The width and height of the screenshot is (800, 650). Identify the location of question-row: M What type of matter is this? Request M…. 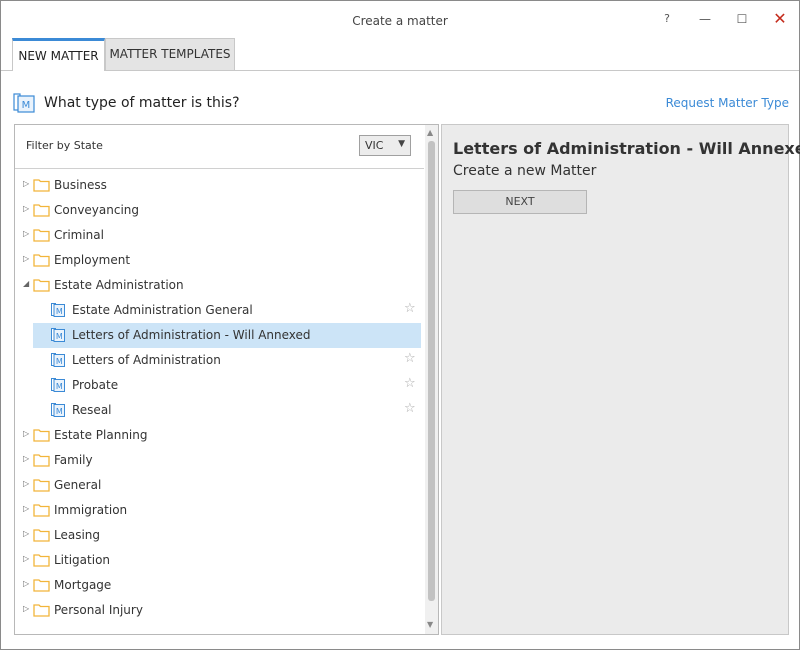
(401, 104).